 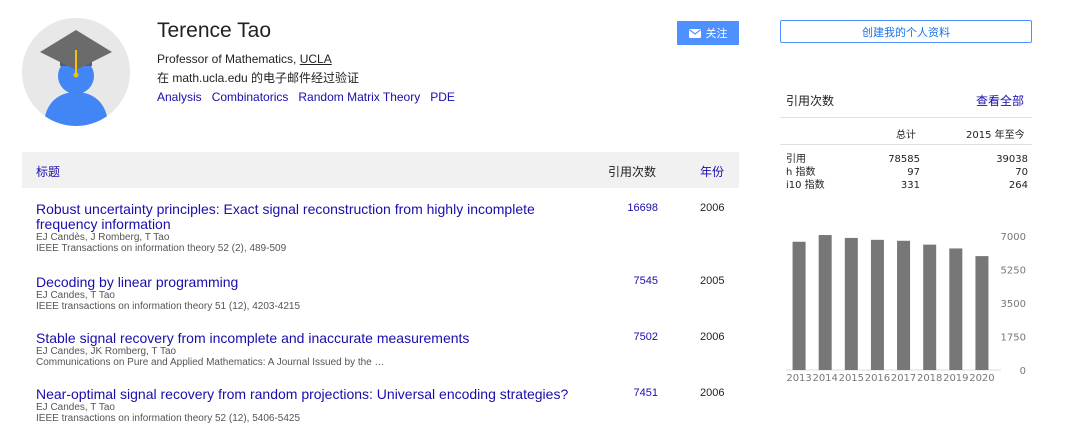 What do you see at coordinates (228, 59) in the screenshot?
I see `affiliation-text: Professor of Mathematics,` at bounding box center [228, 59].